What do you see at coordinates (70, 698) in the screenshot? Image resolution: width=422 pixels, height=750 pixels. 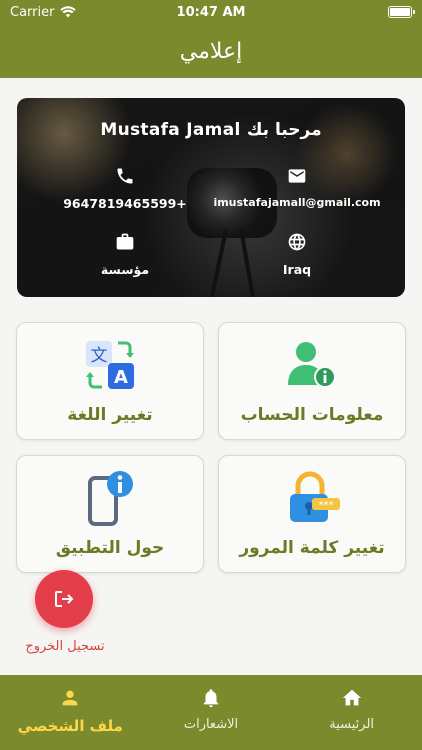 I see `person-icon` at bounding box center [70, 698].